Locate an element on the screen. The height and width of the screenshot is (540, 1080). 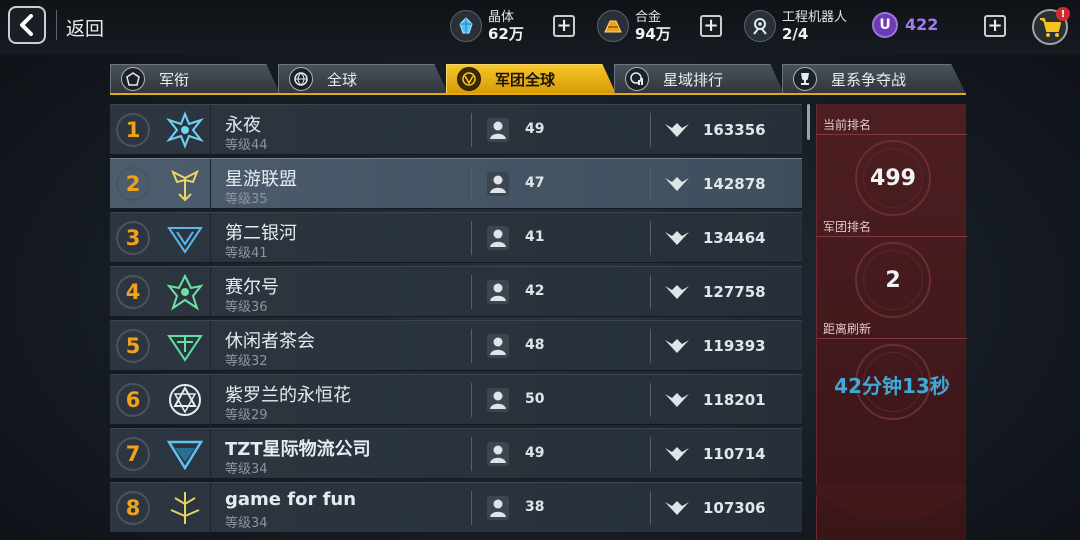
rank-badge: 1 is located at coordinates (134, 130).